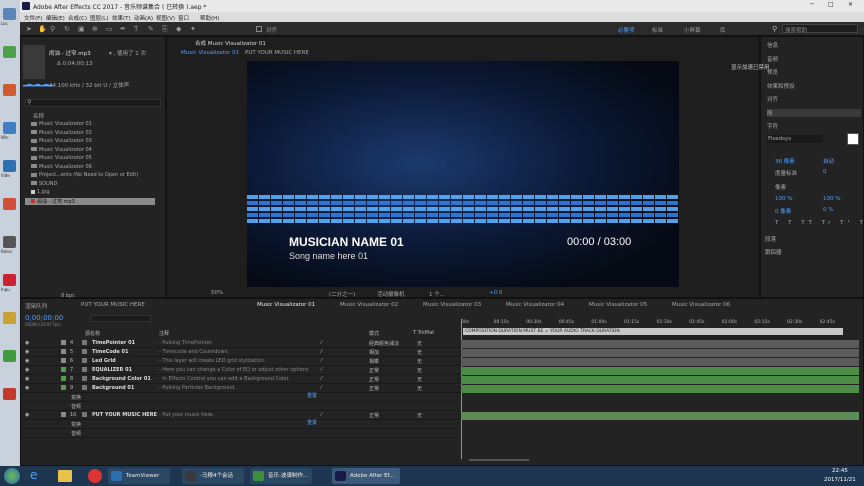  I want to click on project-item: 1.jpg, so click(90, 192).